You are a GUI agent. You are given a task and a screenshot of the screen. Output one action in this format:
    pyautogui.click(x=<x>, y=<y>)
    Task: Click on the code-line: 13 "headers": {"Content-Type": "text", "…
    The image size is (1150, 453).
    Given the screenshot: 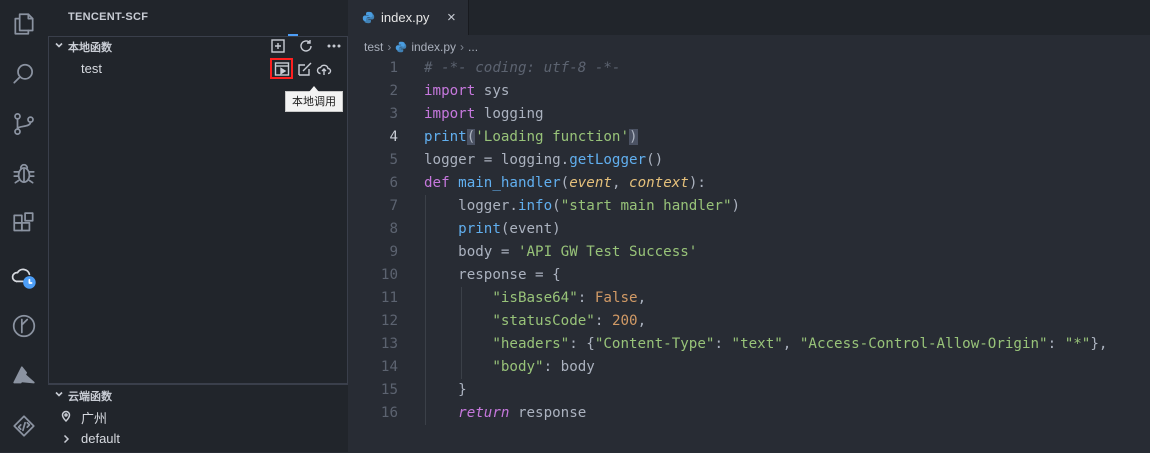 What is the action you would take?
    pyautogui.click(x=749, y=344)
    